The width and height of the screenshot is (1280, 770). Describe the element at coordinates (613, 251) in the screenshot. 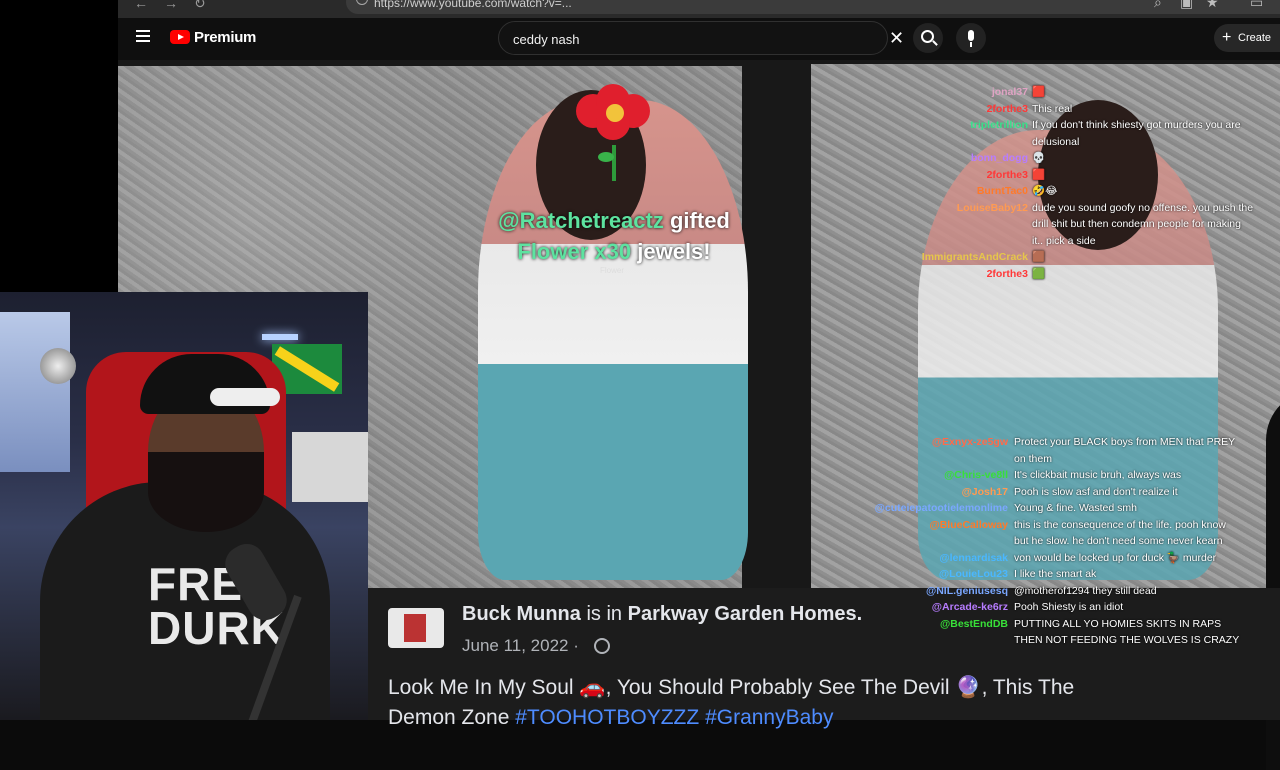

I see `gift-count: x30` at that location.